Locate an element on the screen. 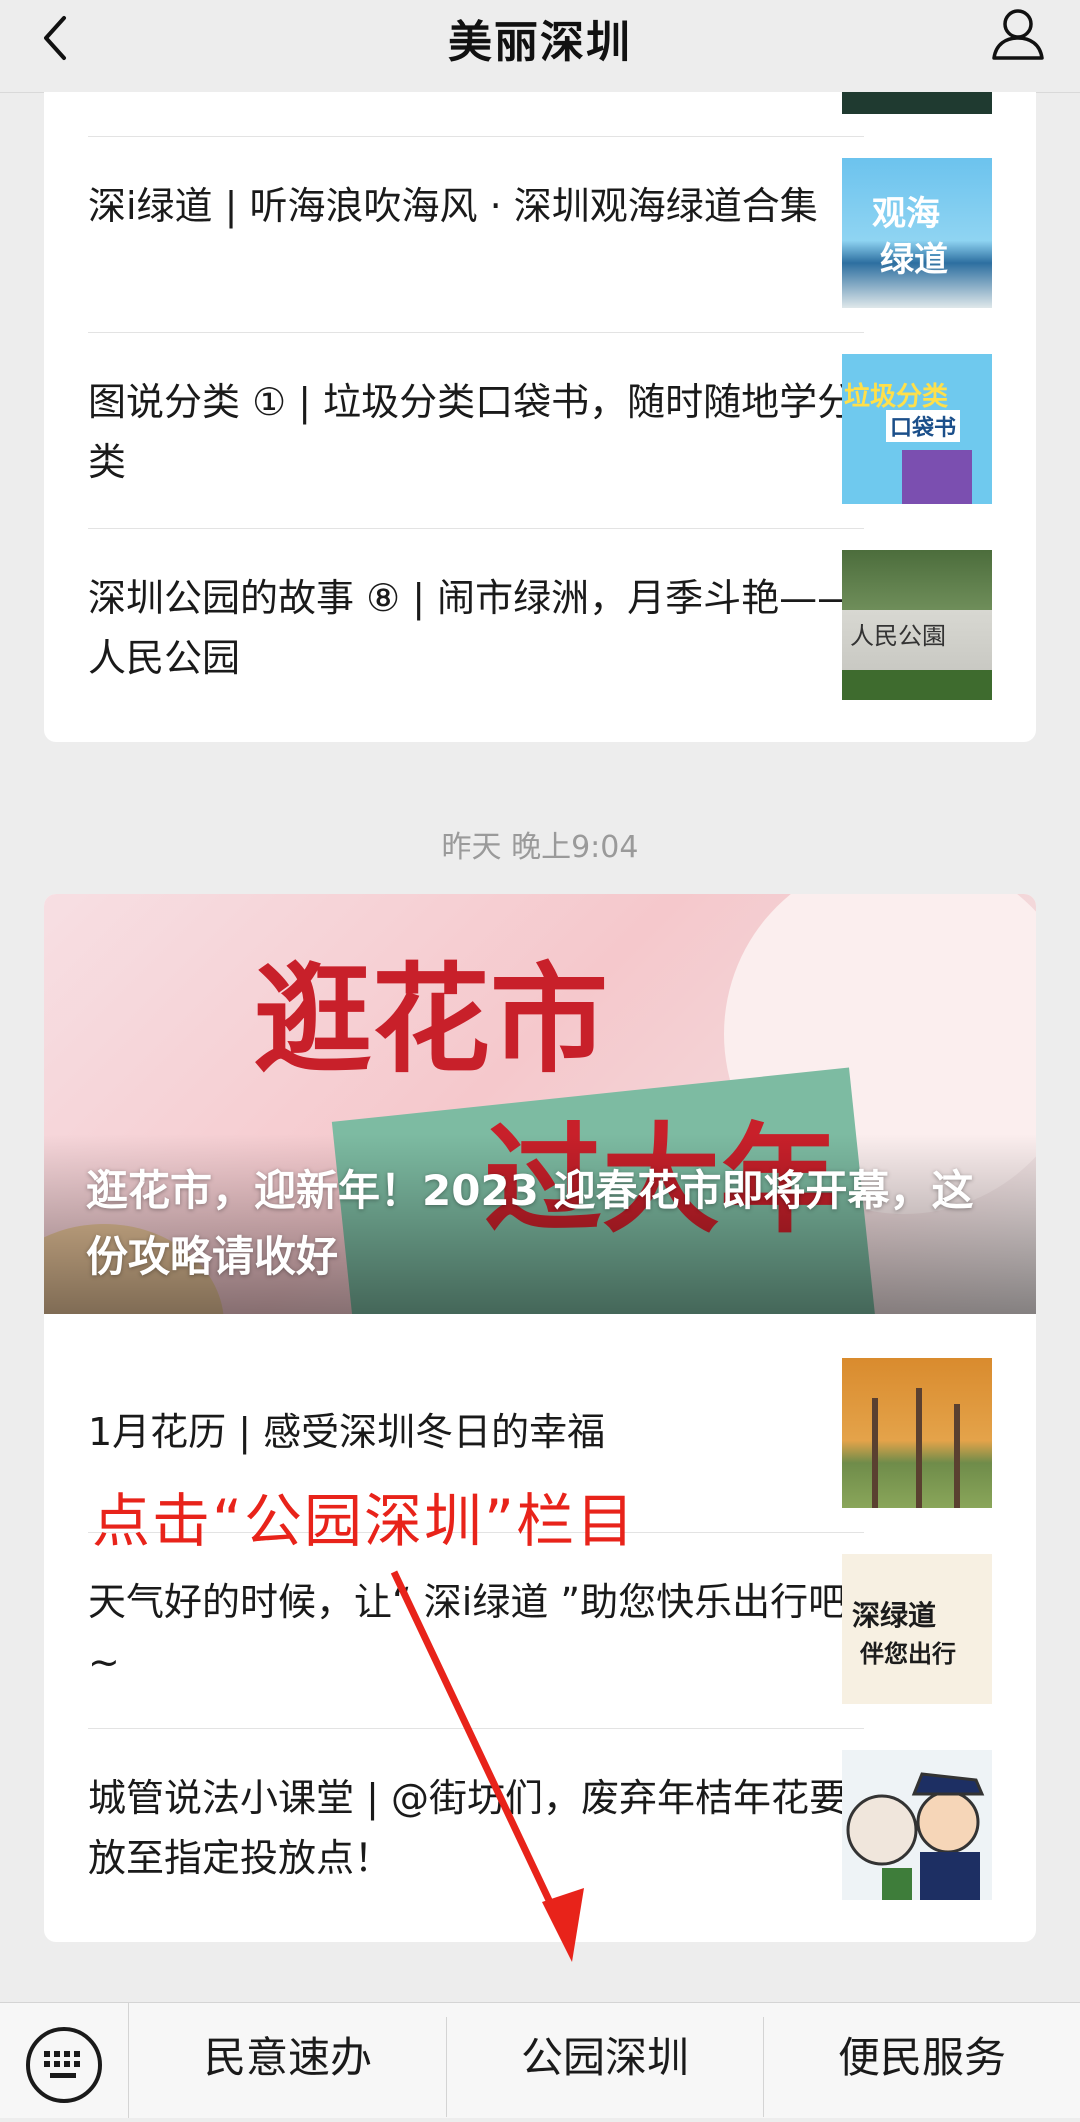 The image size is (1080, 2122). thumbnail-text: 垃圾分类 is located at coordinates (896, 397).